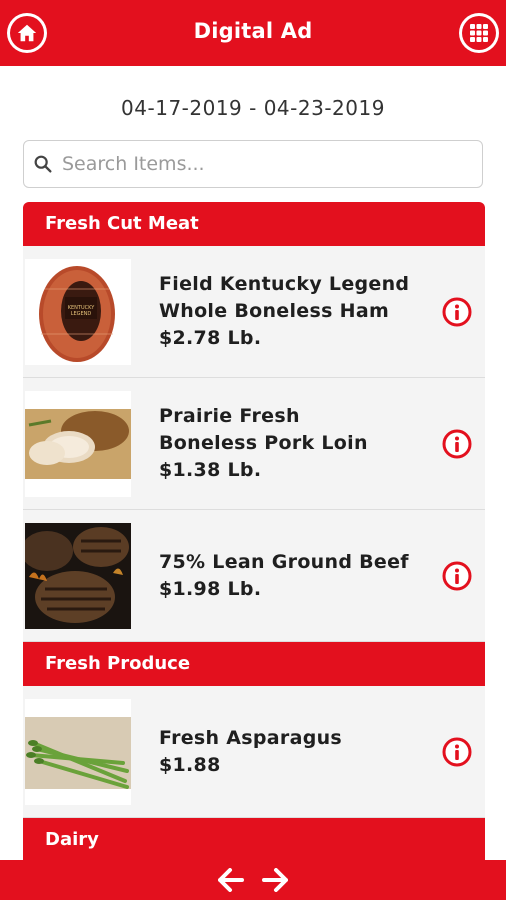  What do you see at coordinates (253, 880) in the screenshot?
I see `bottom-nav-bar` at bounding box center [253, 880].